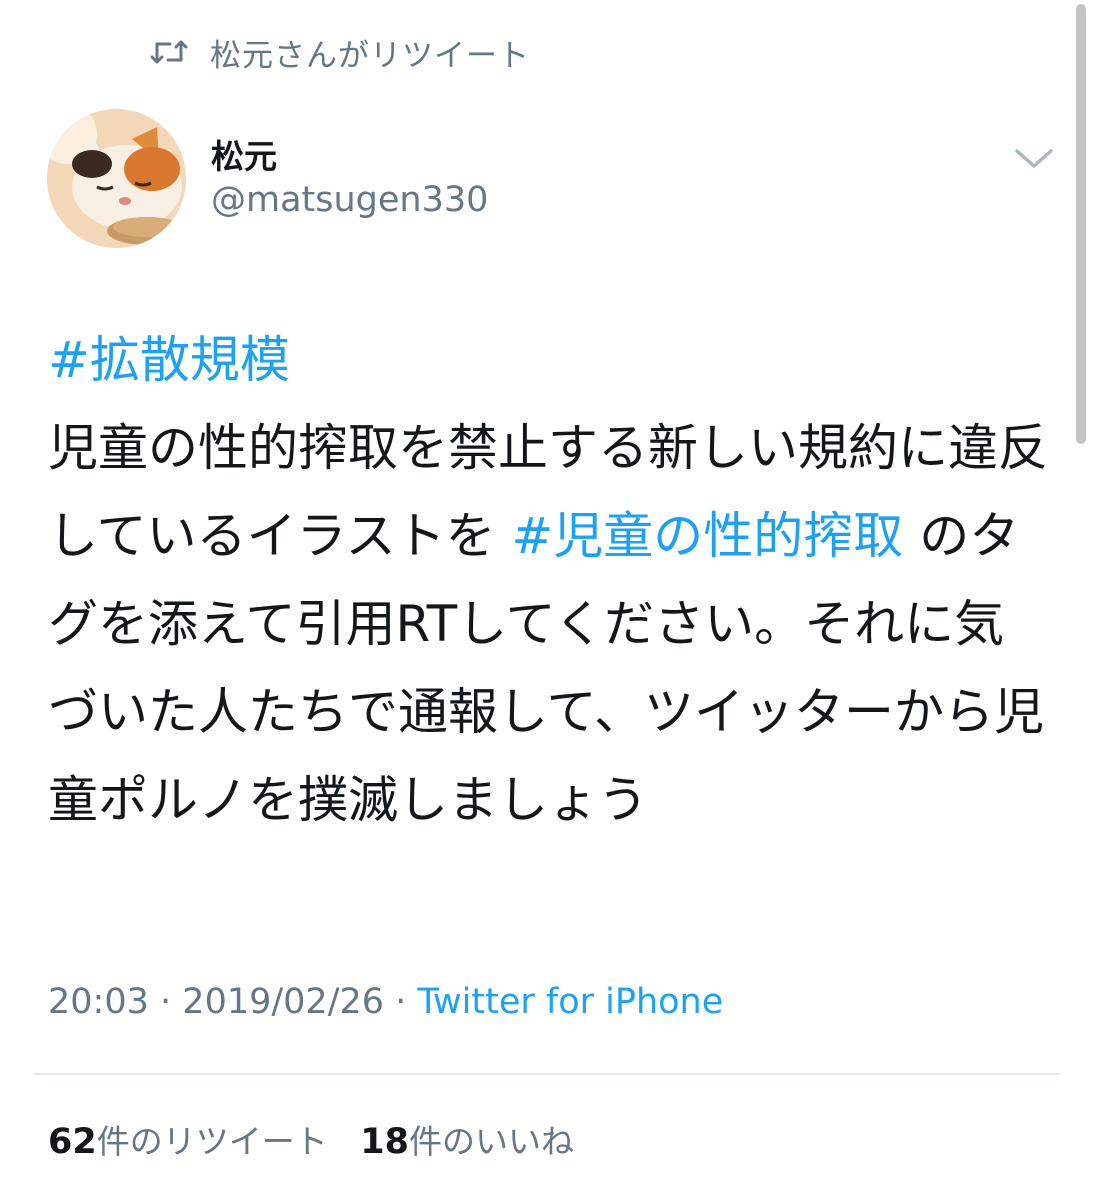  What do you see at coordinates (98, 1002) in the screenshot?
I see `tweet-time: 20:03` at bounding box center [98, 1002].